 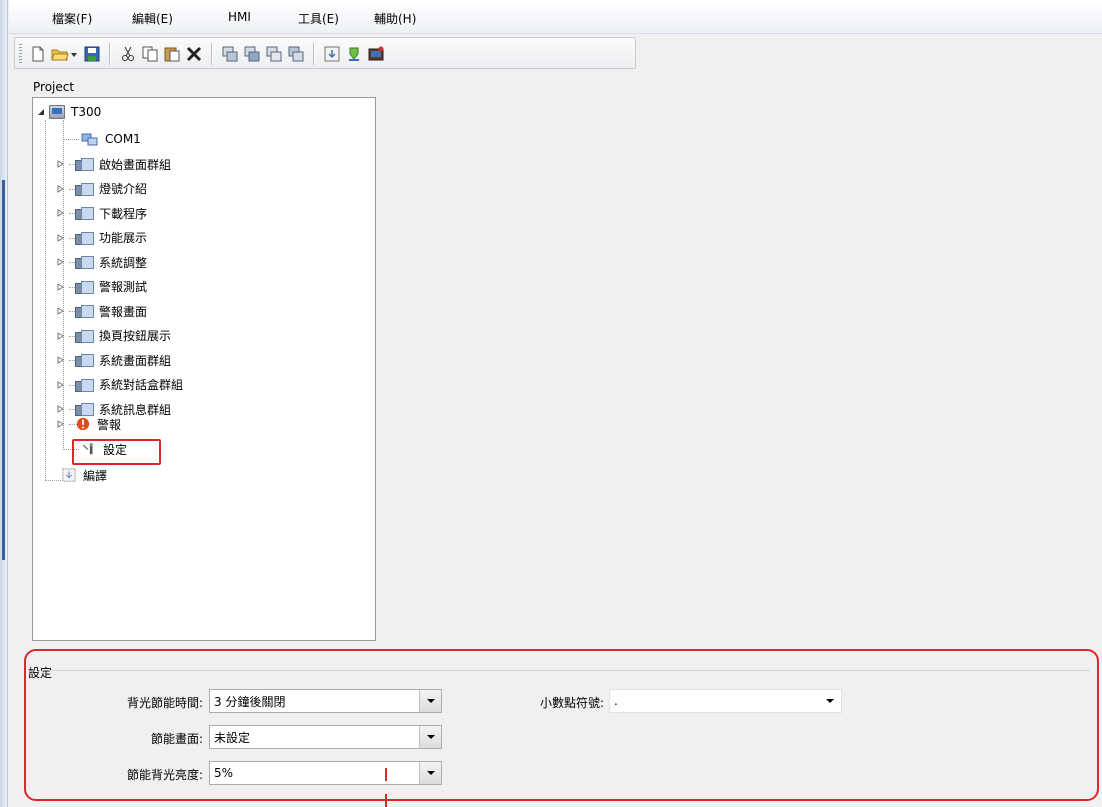 What do you see at coordinates (325, 737) in the screenshot?
I see `saver-screen-select: 未設定` at bounding box center [325, 737].